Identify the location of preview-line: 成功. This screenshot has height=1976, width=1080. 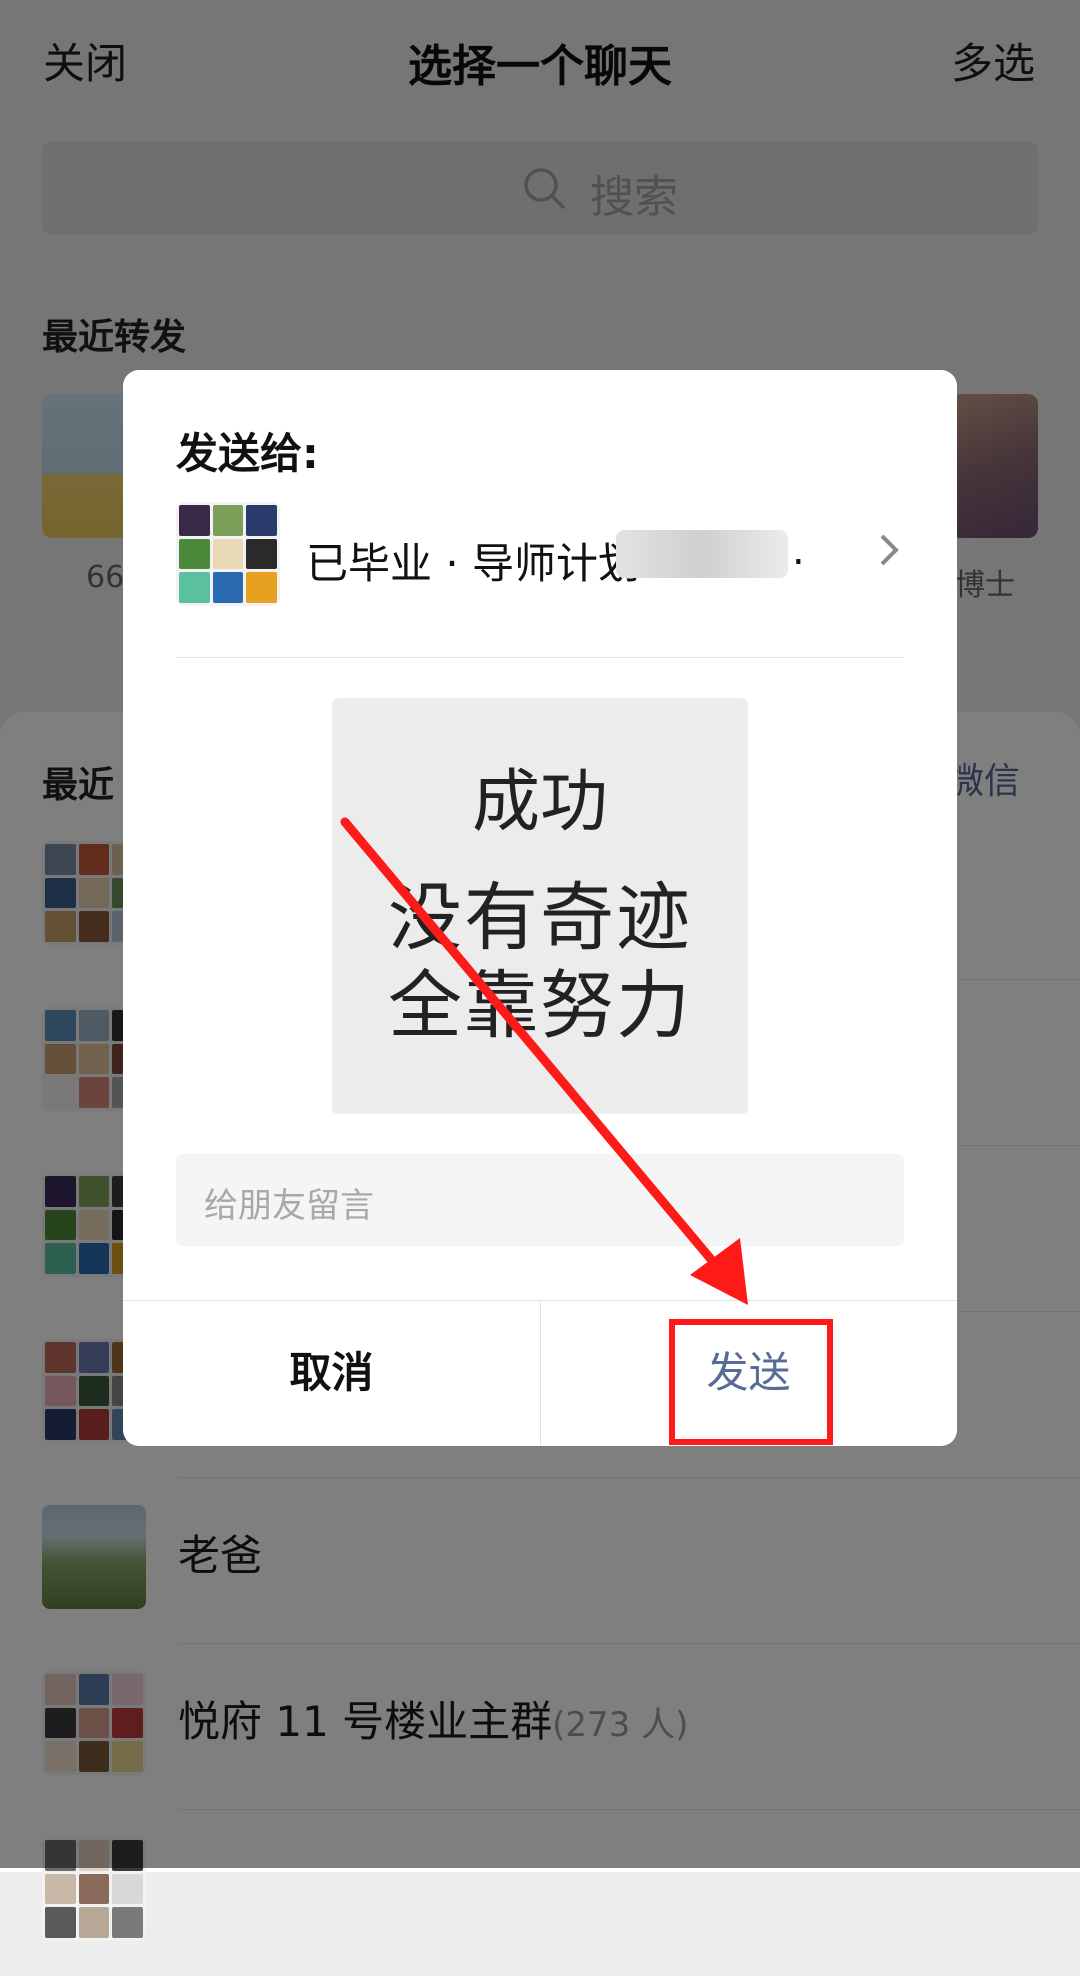
(539, 802).